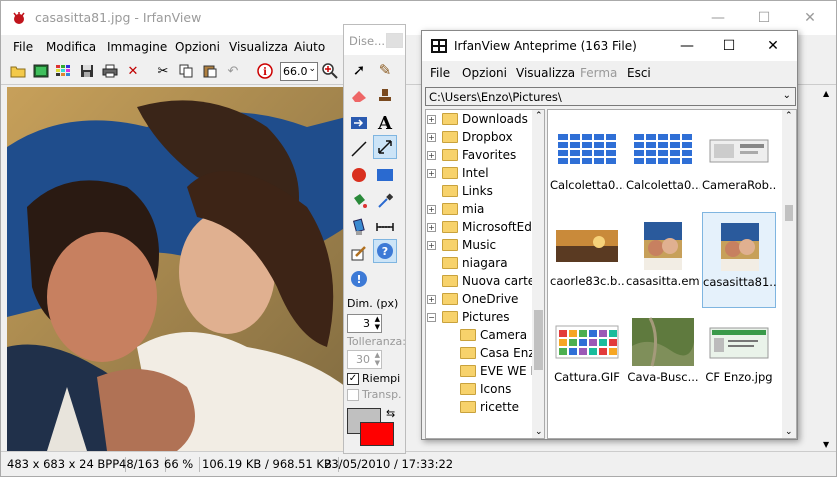 This screenshot has width=837, height=477. What do you see at coordinates (186, 71) in the screenshot?
I see `copy-icon` at bounding box center [186, 71].